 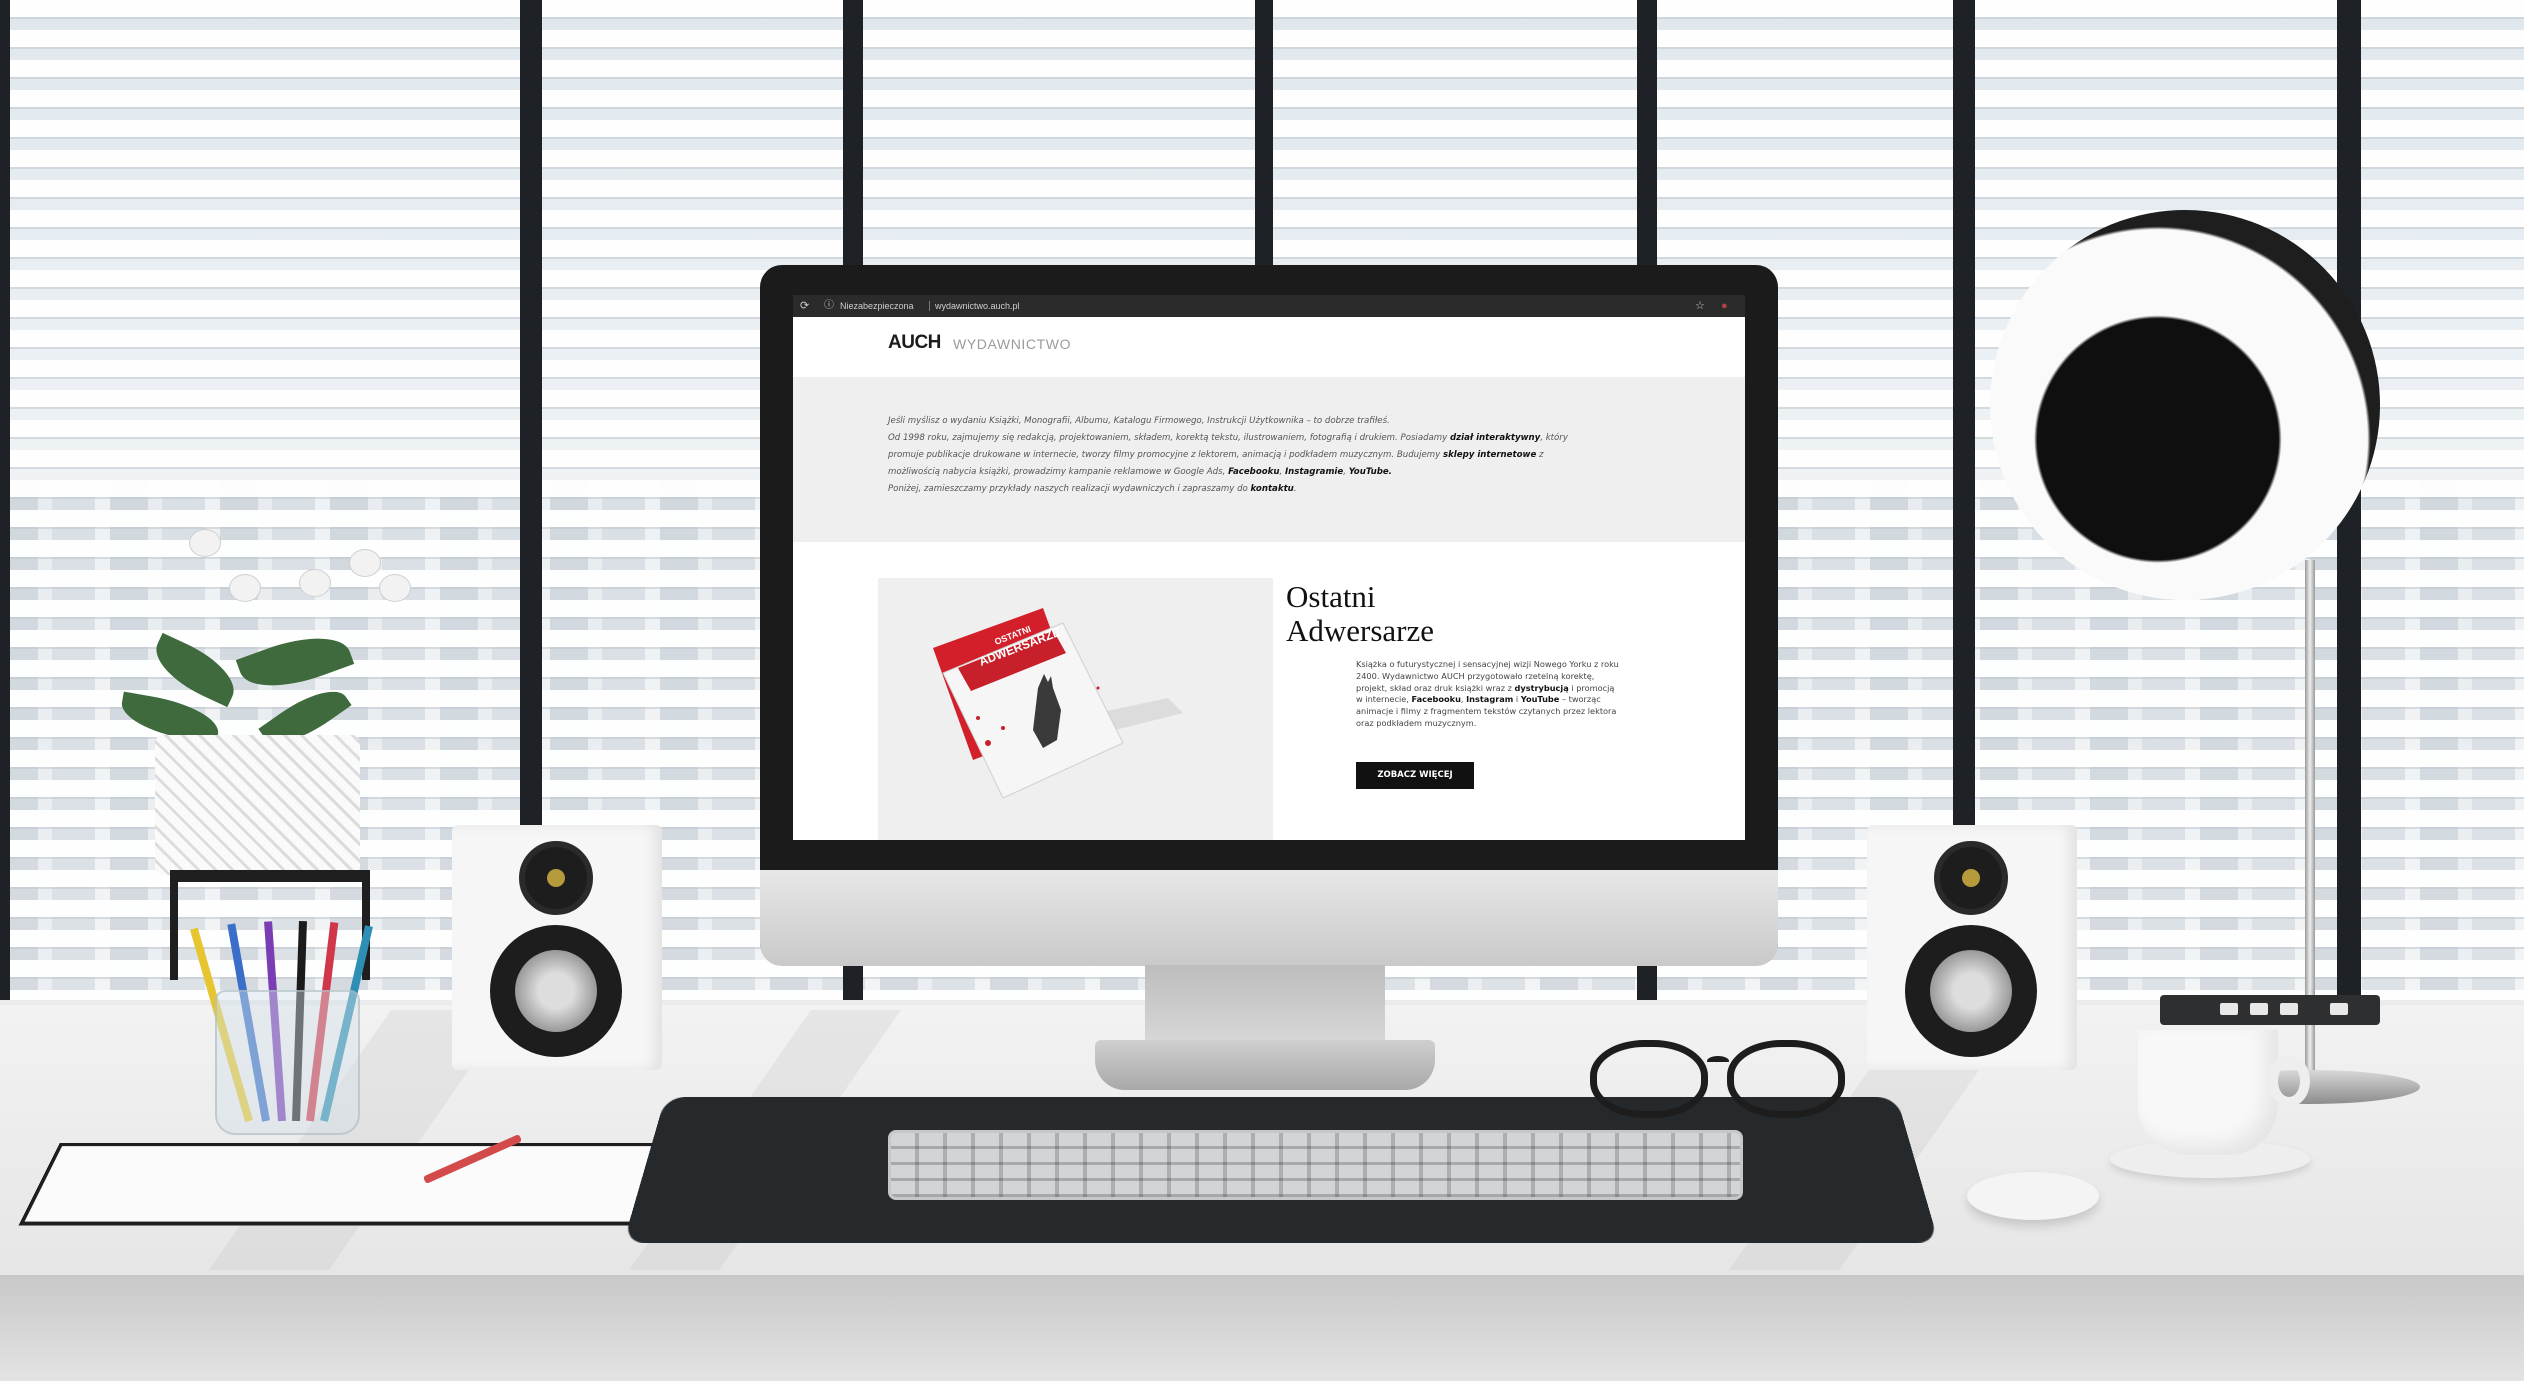 I want to click on keyboard, so click(x=1315, y=1165).